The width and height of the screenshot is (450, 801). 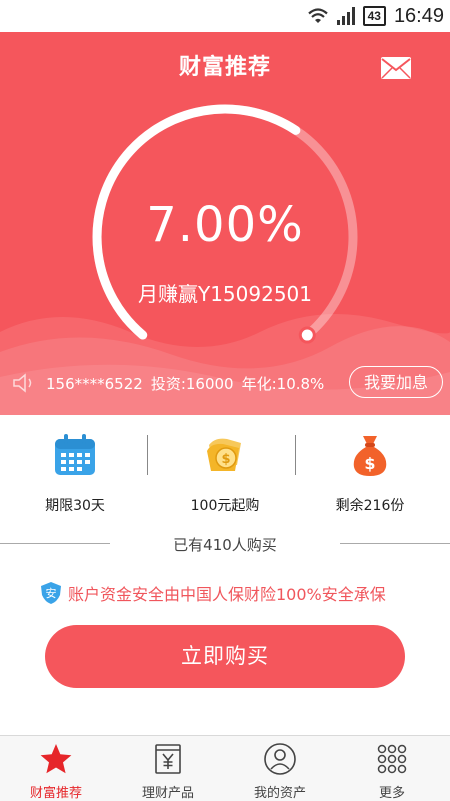 I want to click on dial-knob, so click(x=307, y=335).